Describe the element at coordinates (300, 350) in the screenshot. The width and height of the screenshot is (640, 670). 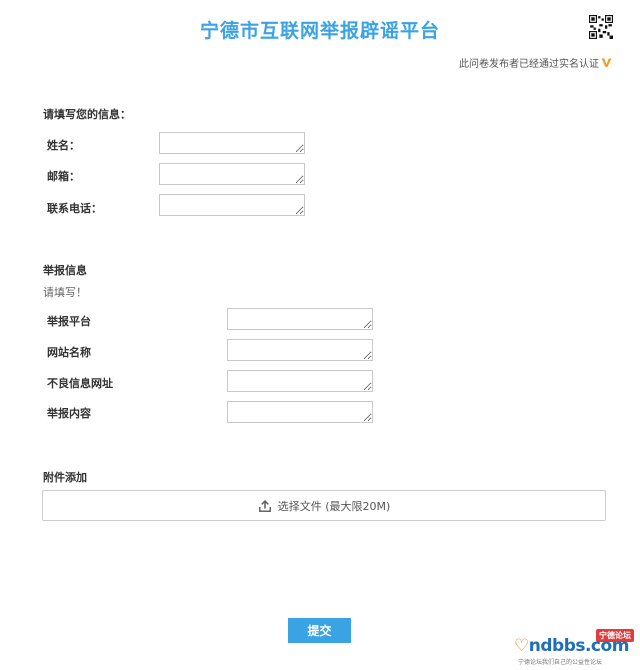
I see `site-name-field` at that location.